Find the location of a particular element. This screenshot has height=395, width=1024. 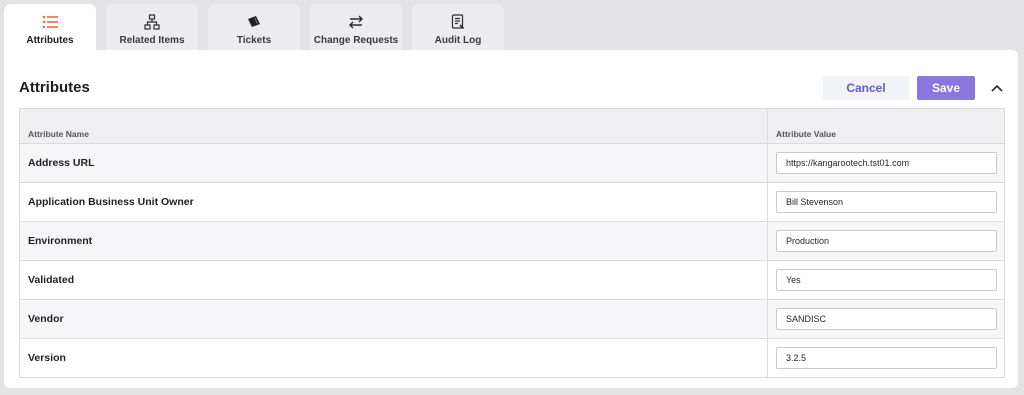

table-row: Address URL is located at coordinates (512, 163).